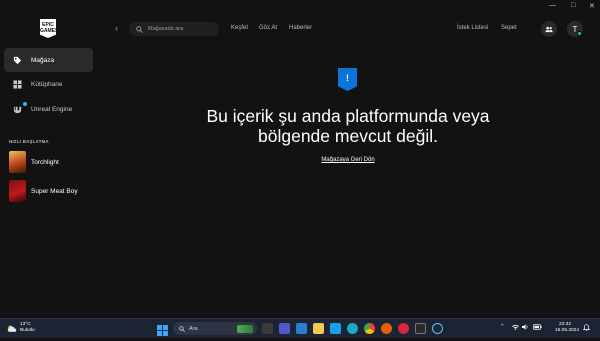  Describe the element at coordinates (17, 84) in the screenshot. I see `grid-icon` at that location.